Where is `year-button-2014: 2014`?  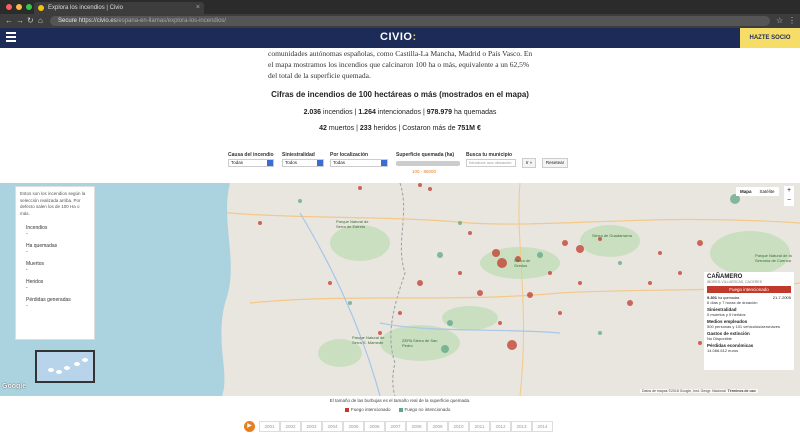 year-button-2014: 2014 is located at coordinates (542, 426).